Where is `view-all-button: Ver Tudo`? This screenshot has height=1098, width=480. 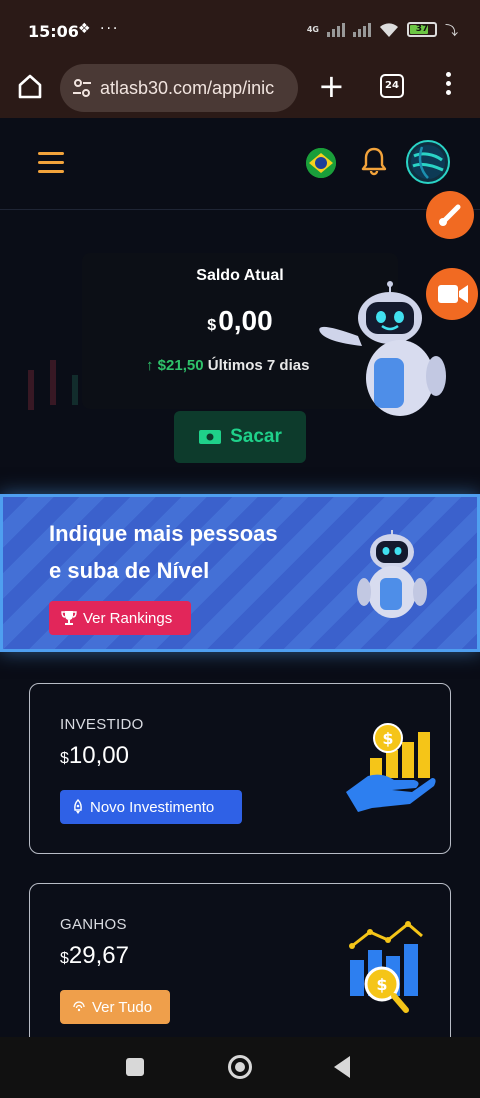
view-all-button: Ver Tudo is located at coordinates (115, 1007).